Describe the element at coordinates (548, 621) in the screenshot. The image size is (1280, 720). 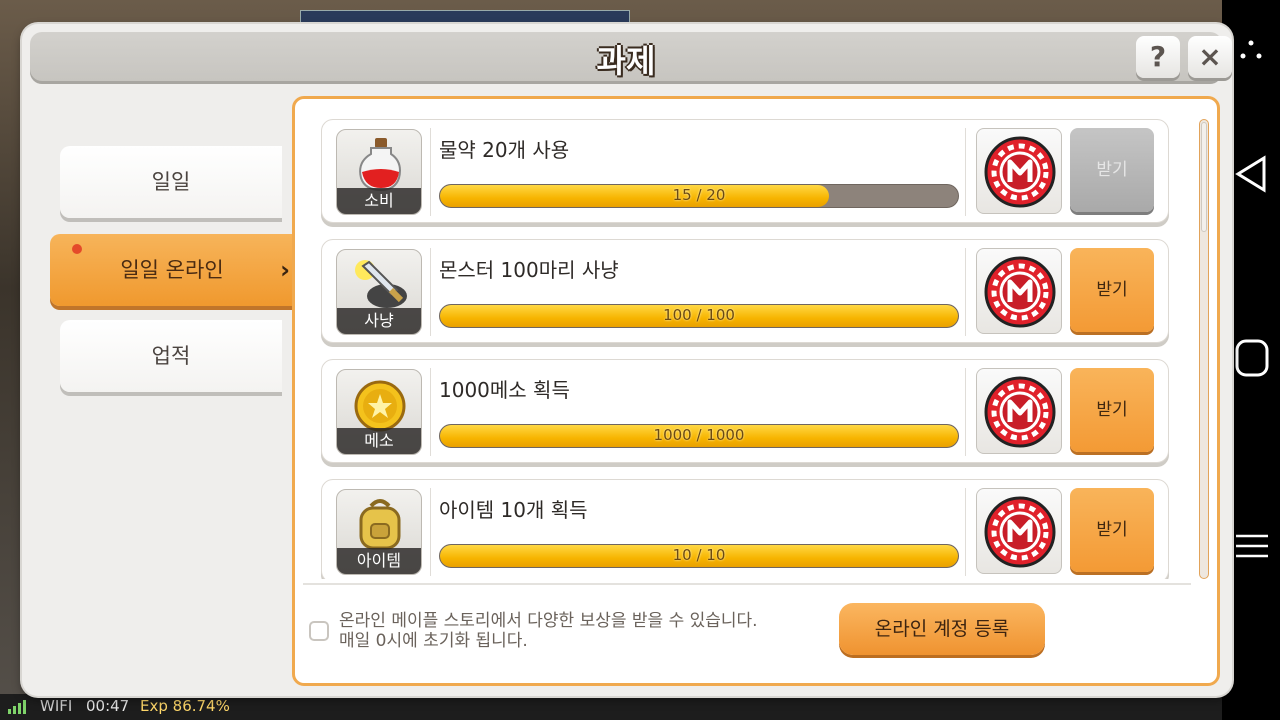
I see `notice-line-1: 온라인 메이플 스토리에서 다양한 보상을 받을 수 있습니다.` at that location.